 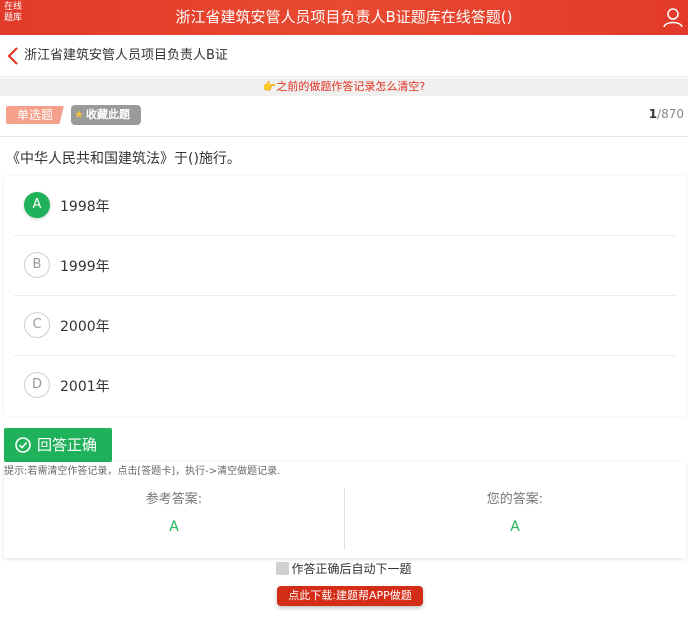 I want to click on option-letter: B, so click(x=37, y=265).